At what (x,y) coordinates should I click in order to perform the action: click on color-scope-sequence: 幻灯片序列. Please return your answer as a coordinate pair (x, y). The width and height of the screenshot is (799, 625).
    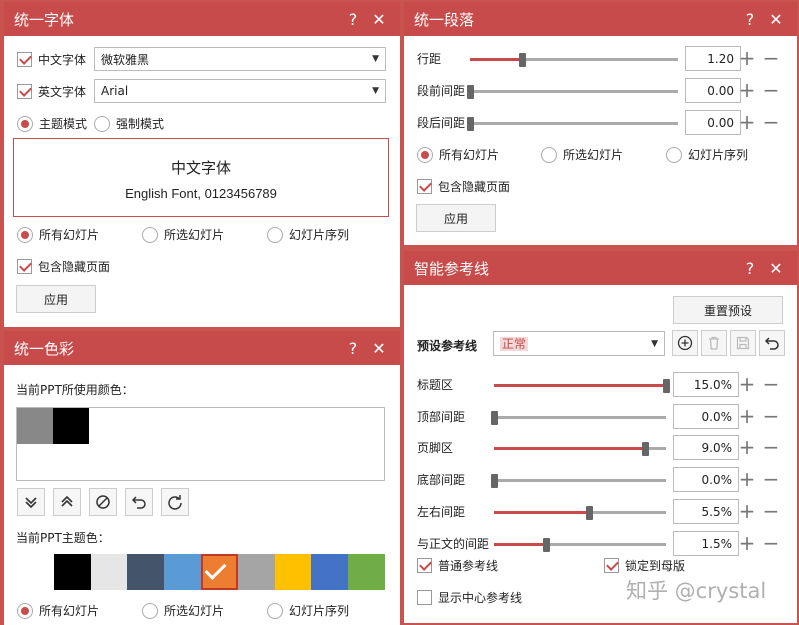
    Looking at the image, I should click on (308, 610).